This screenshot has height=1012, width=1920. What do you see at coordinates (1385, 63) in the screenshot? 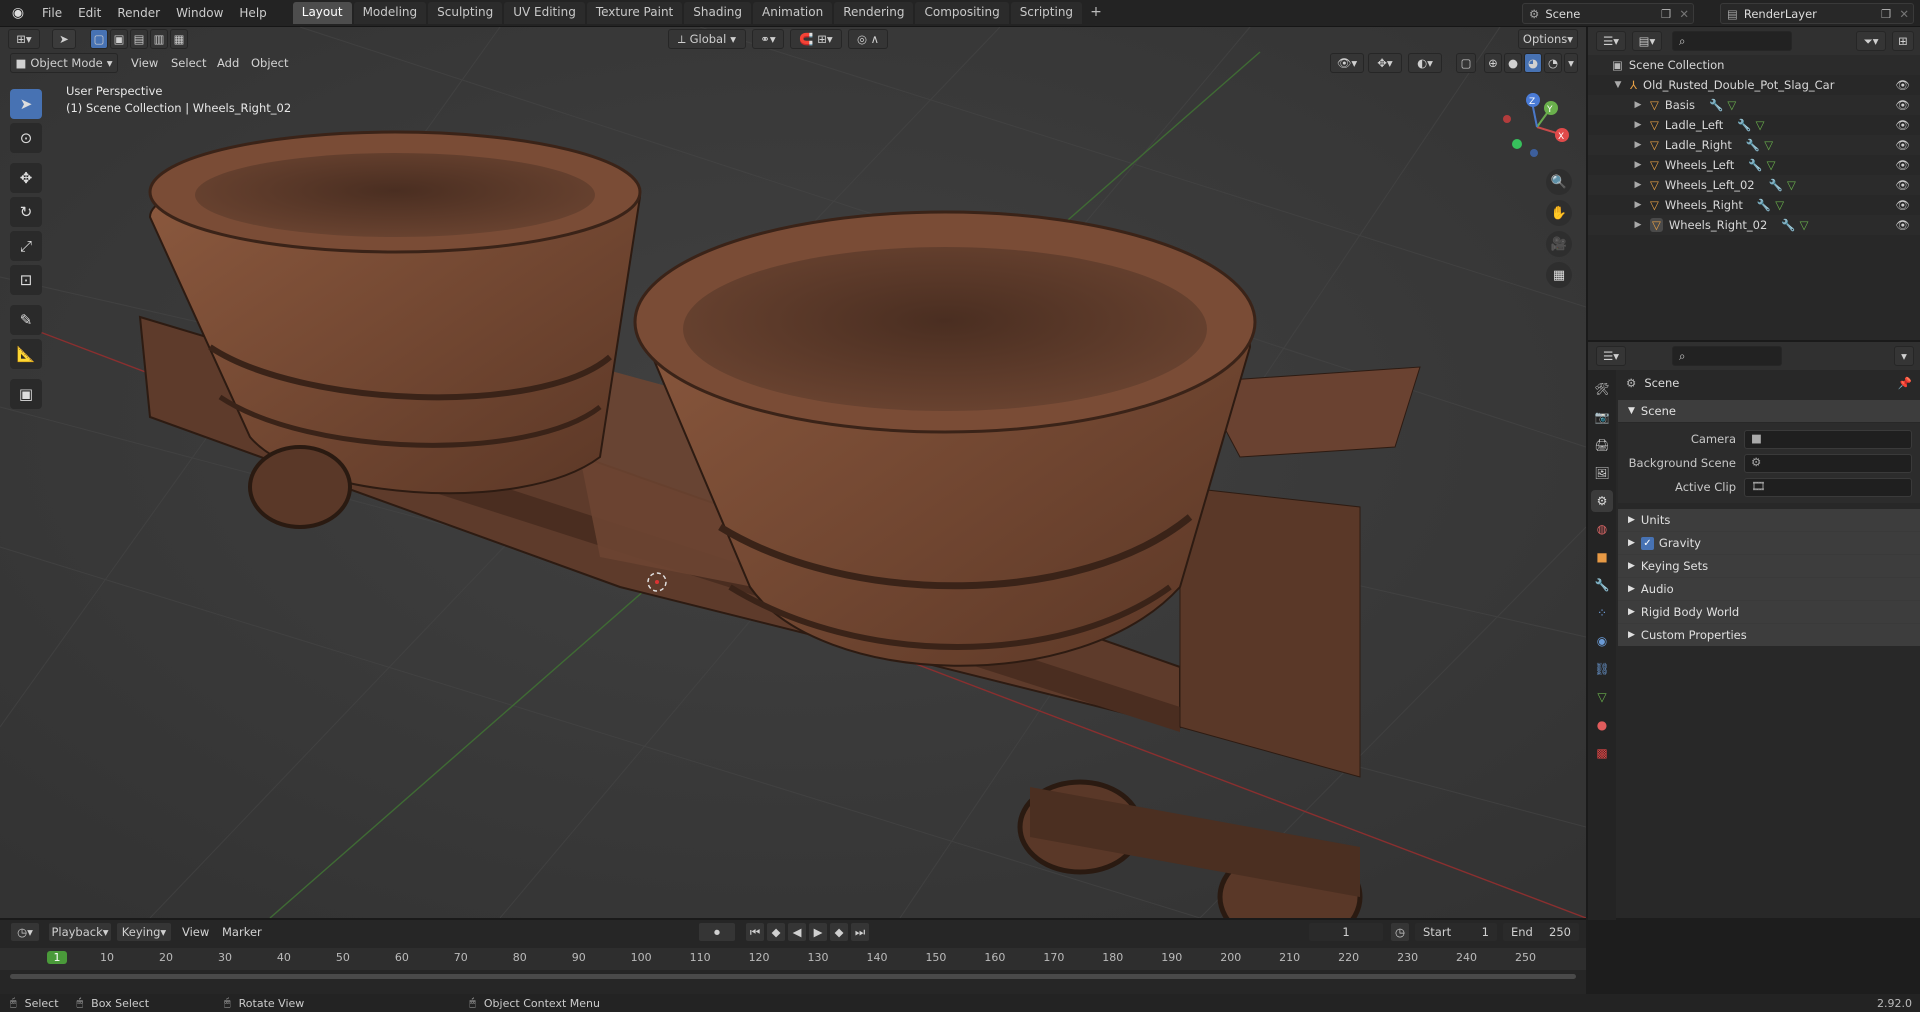
I see `gizmo-toggle-icon: ✥▾` at bounding box center [1385, 63].